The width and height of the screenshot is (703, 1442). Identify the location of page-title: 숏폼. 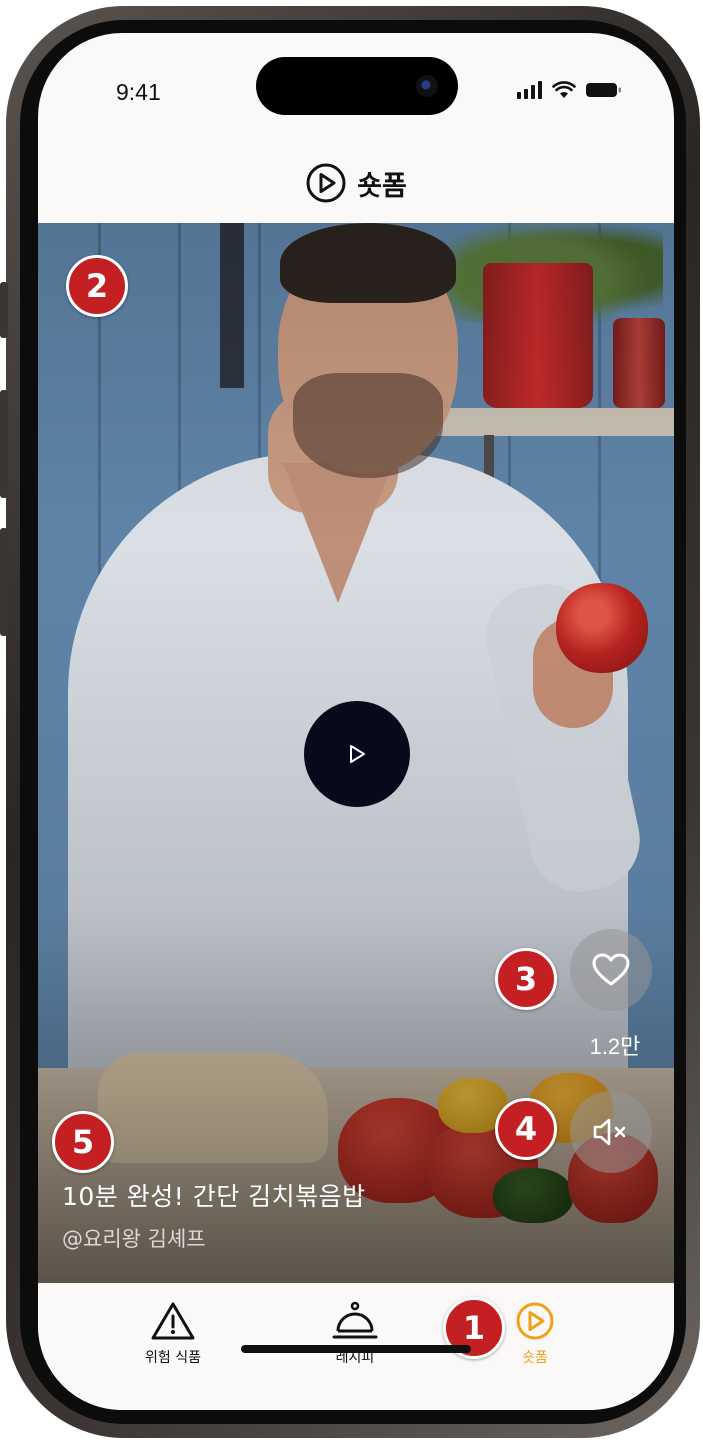
(382, 186).